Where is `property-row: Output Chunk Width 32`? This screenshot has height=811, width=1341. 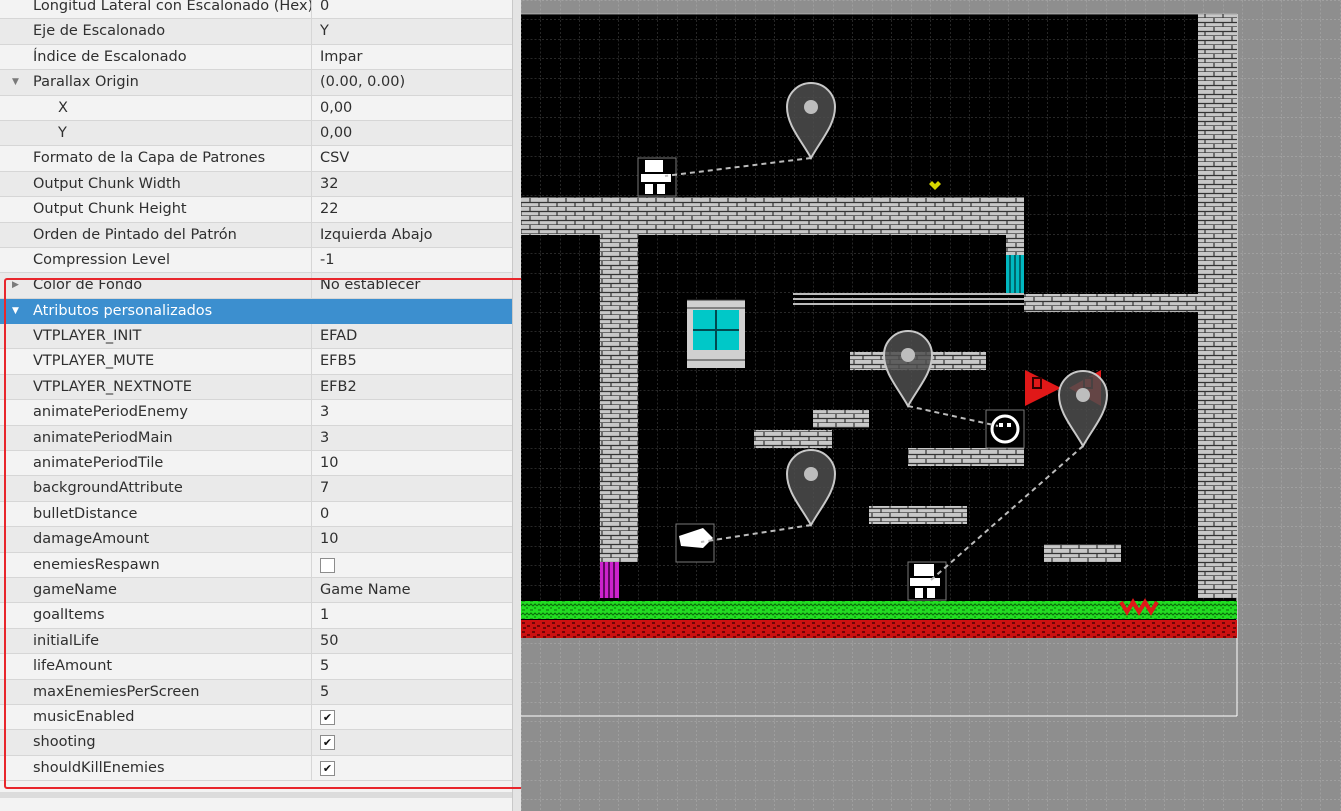 property-row: Output Chunk Width 32 is located at coordinates (256, 184).